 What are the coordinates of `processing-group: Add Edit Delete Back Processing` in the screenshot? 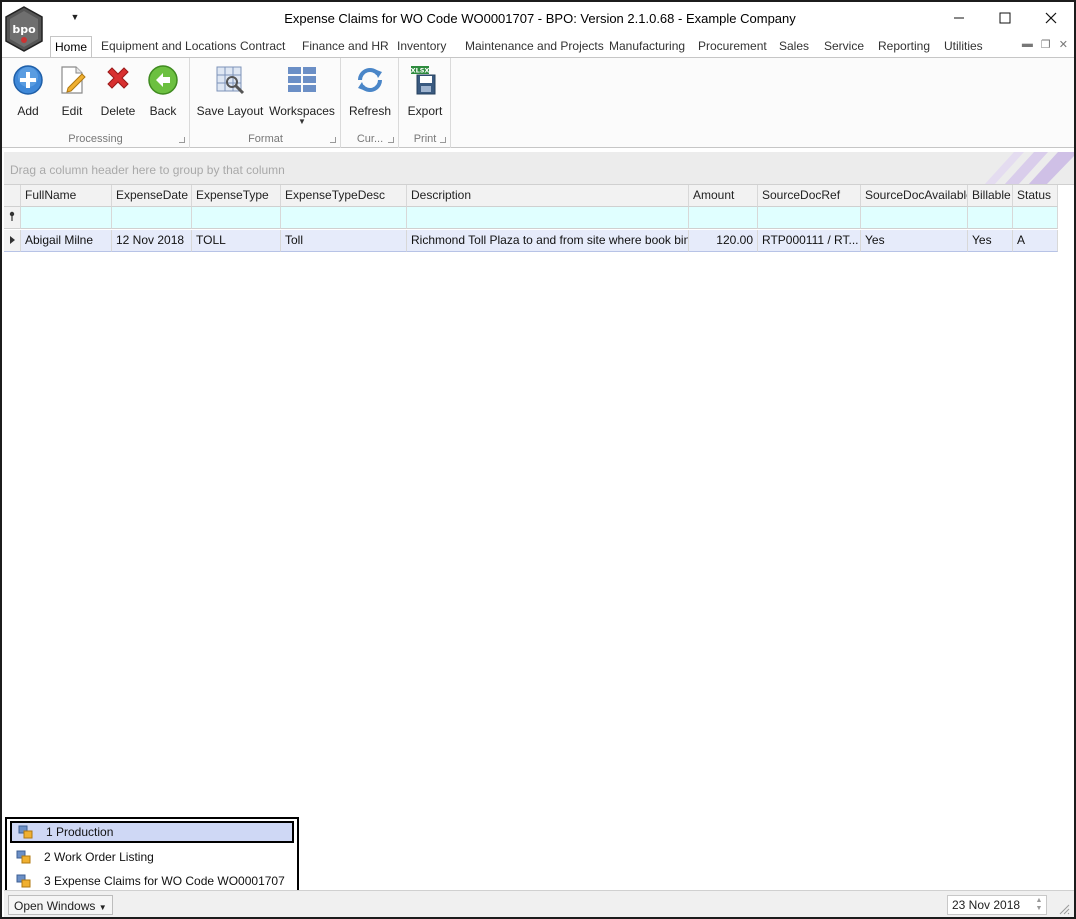 It's located at (96, 103).